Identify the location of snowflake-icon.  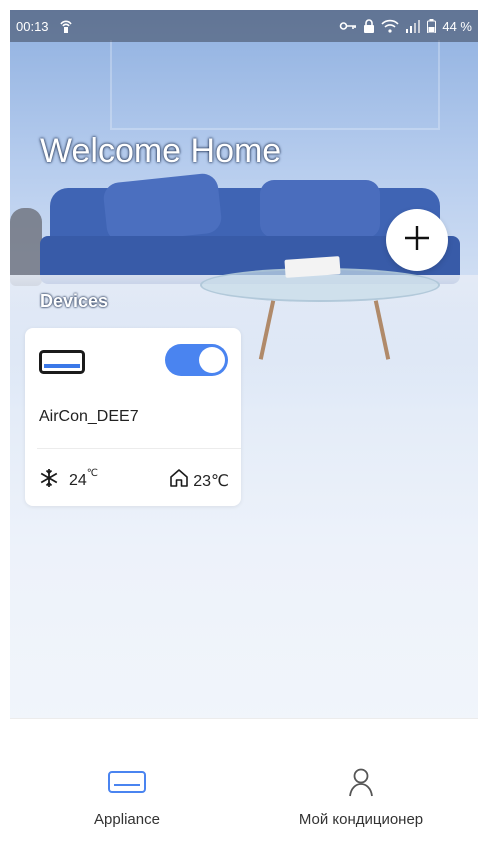
(49, 480).